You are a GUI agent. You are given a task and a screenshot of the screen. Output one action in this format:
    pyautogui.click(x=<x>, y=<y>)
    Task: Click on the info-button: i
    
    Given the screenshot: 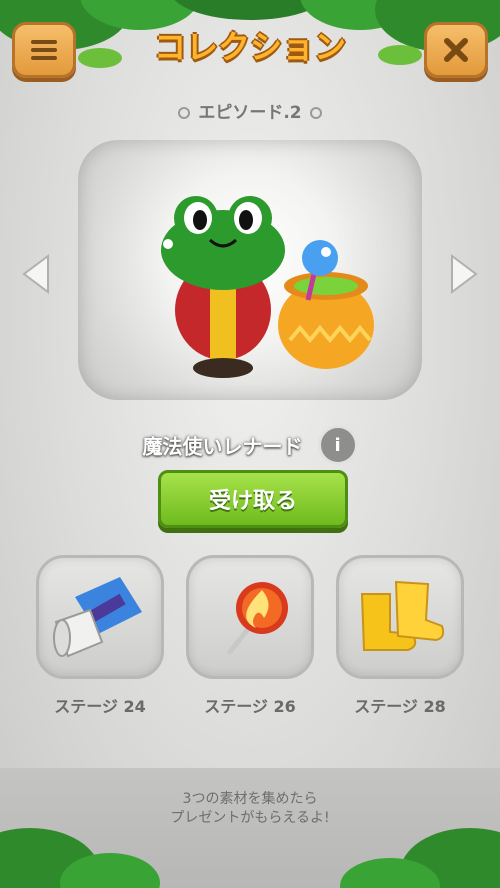 What is the action you would take?
    pyautogui.click(x=337, y=445)
    